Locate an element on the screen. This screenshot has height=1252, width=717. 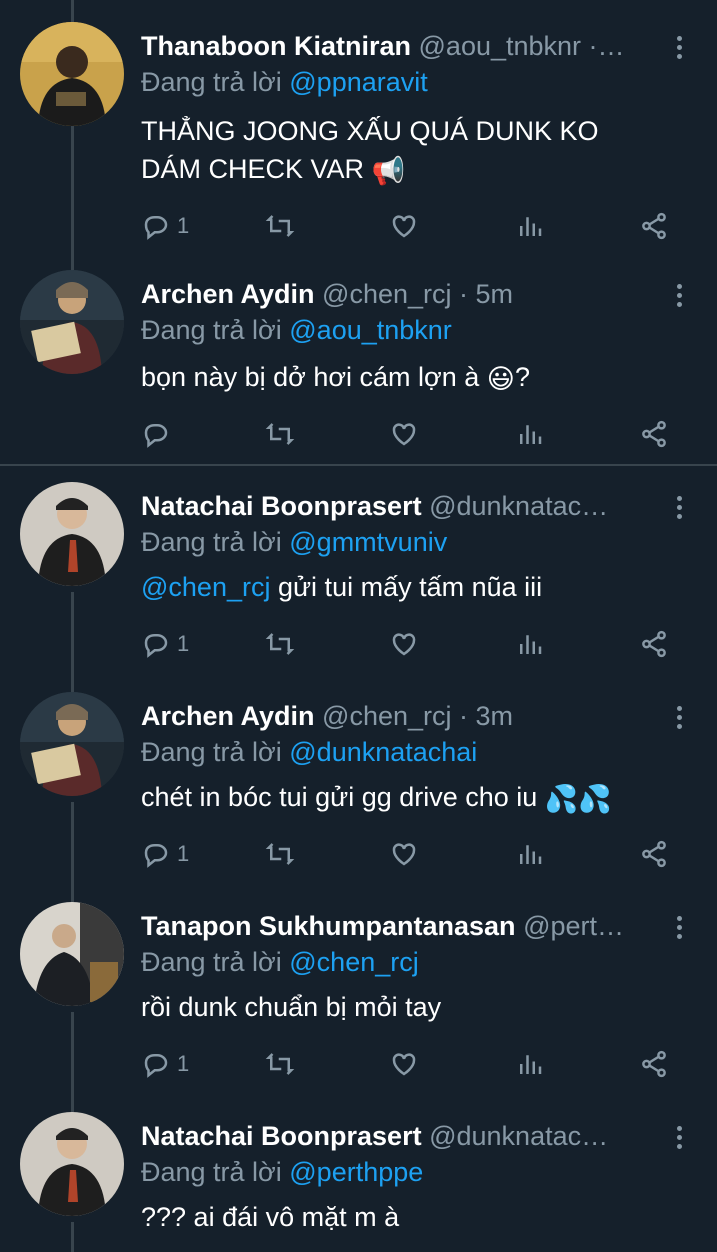
thread-line is located at coordinates (72, 11).